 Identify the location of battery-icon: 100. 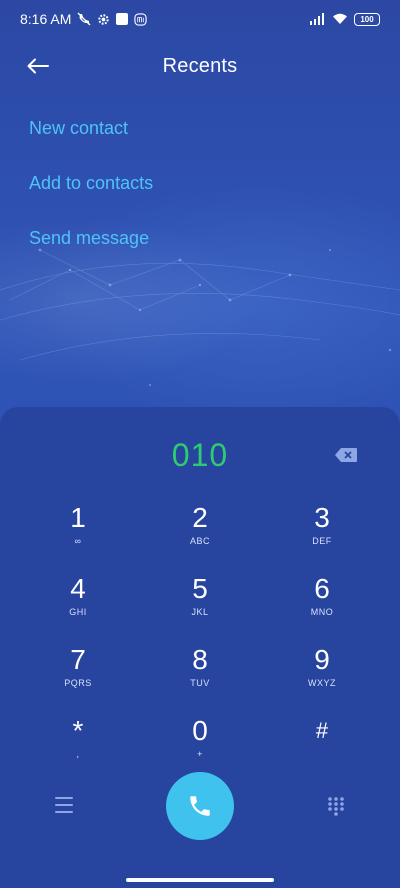
(367, 19).